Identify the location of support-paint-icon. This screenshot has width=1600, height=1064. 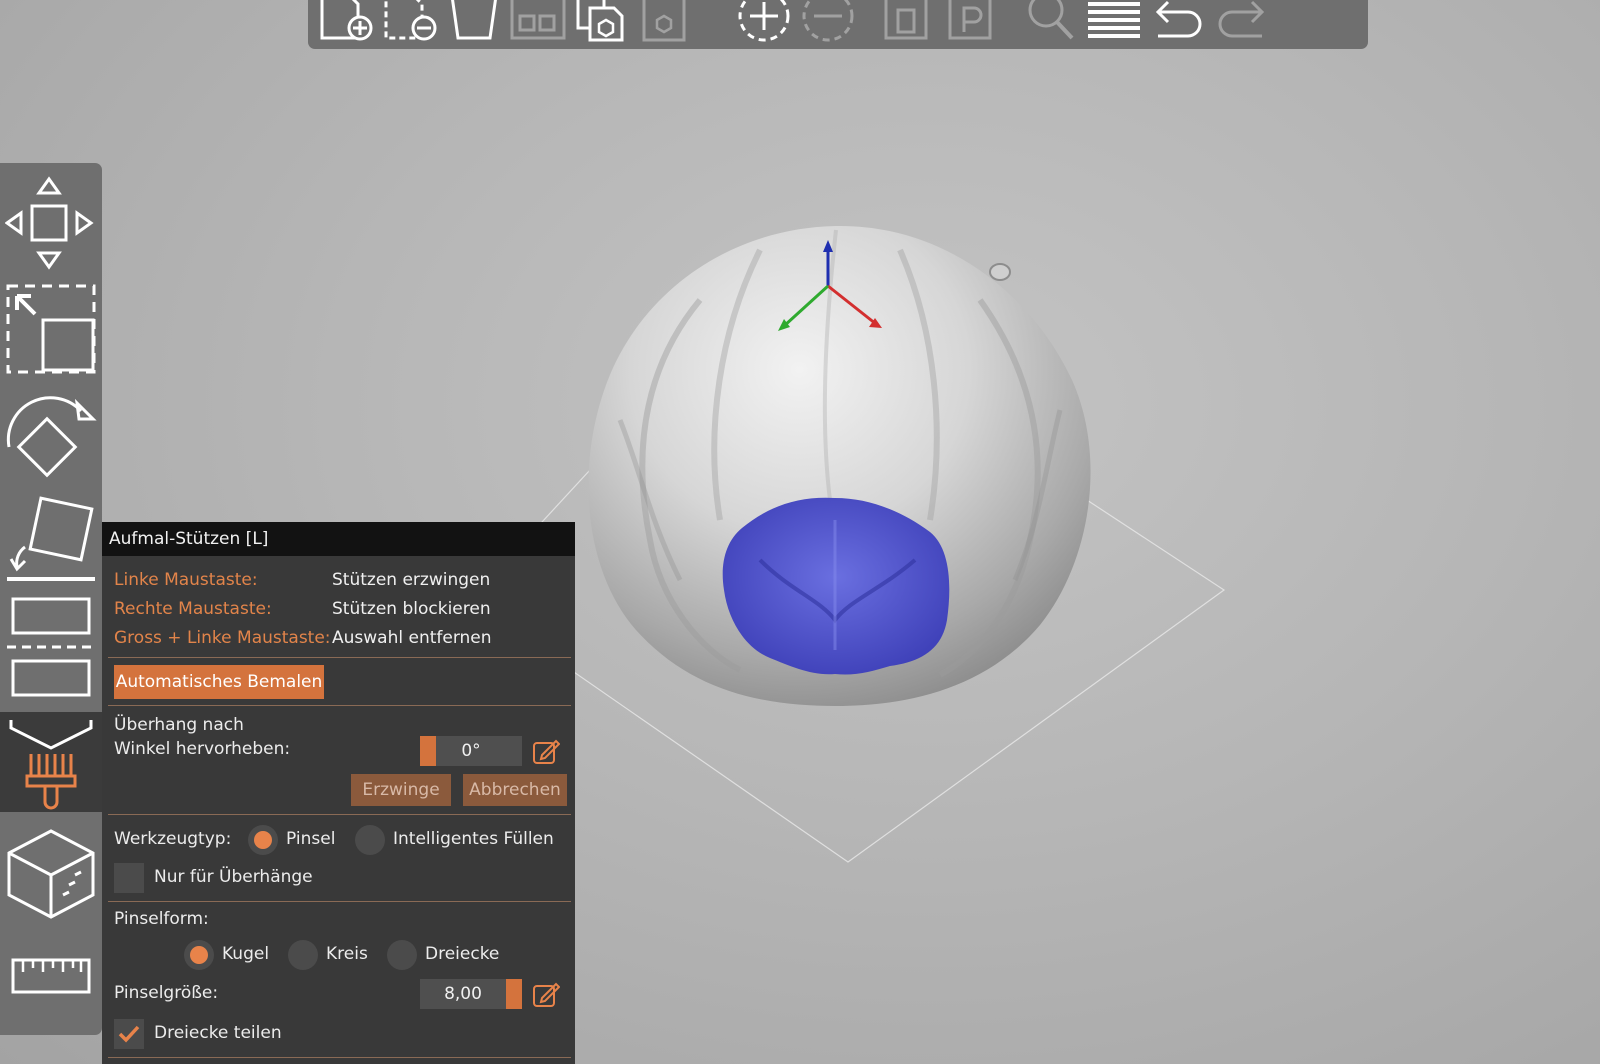
(51, 765).